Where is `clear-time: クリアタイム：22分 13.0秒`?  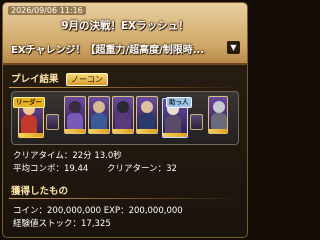 clear-time: クリアタイム：22分 13.0秒 is located at coordinates (67, 156).